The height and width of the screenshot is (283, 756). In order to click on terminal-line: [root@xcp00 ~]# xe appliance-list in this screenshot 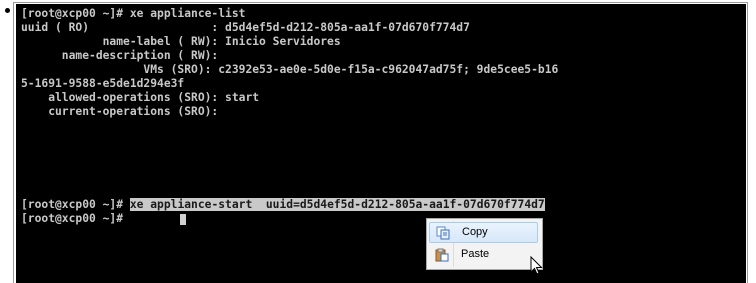, I will do `click(133, 13)`.